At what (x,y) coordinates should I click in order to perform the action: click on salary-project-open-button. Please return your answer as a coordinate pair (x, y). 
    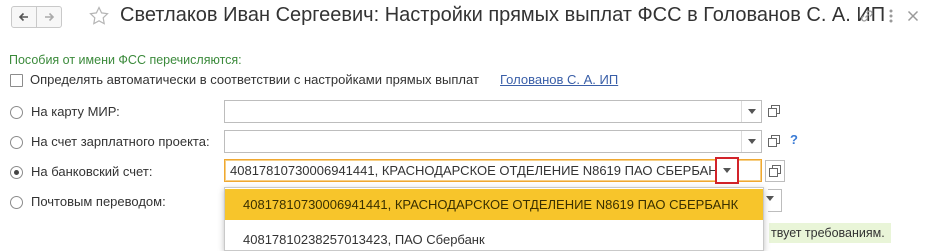
    Looking at the image, I should click on (774, 141).